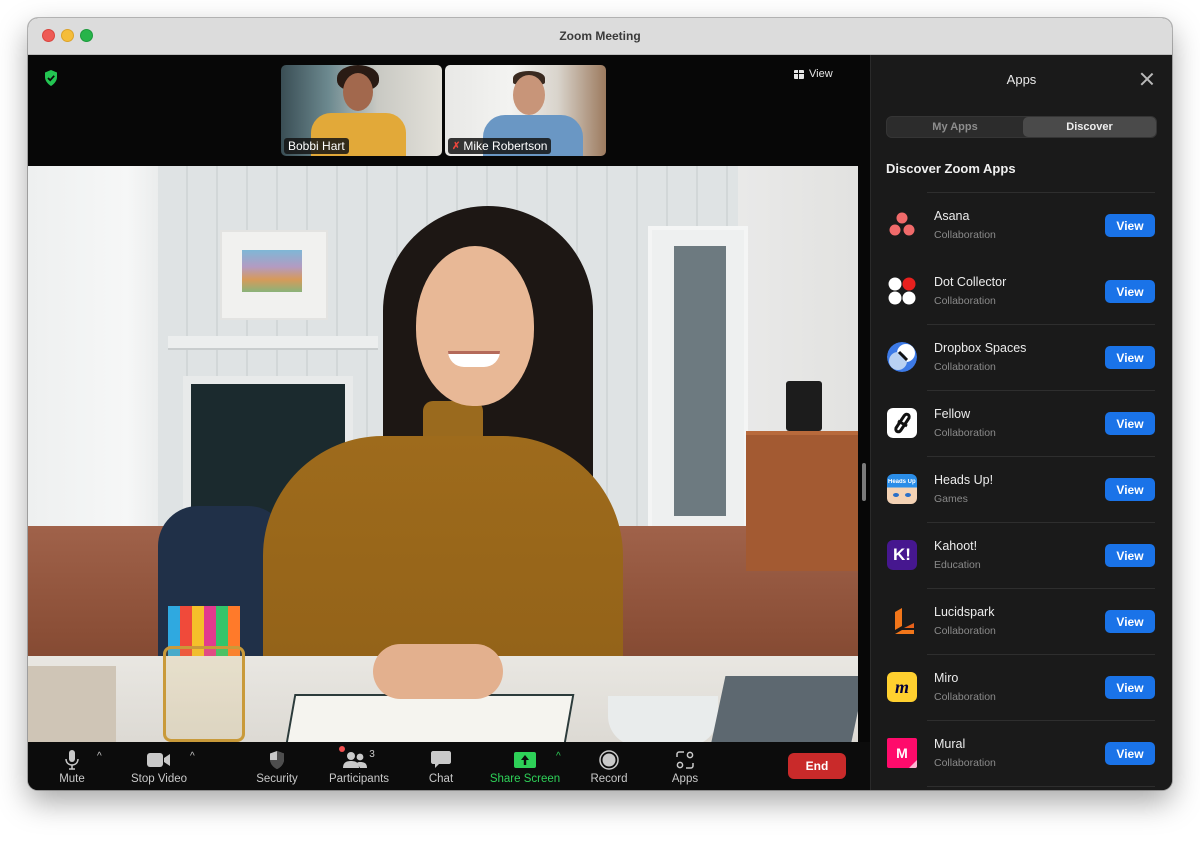 The height and width of the screenshot is (842, 1200). What do you see at coordinates (525, 110) in the screenshot?
I see `participant-thumbnail: ✗ Mike Robertson` at bounding box center [525, 110].